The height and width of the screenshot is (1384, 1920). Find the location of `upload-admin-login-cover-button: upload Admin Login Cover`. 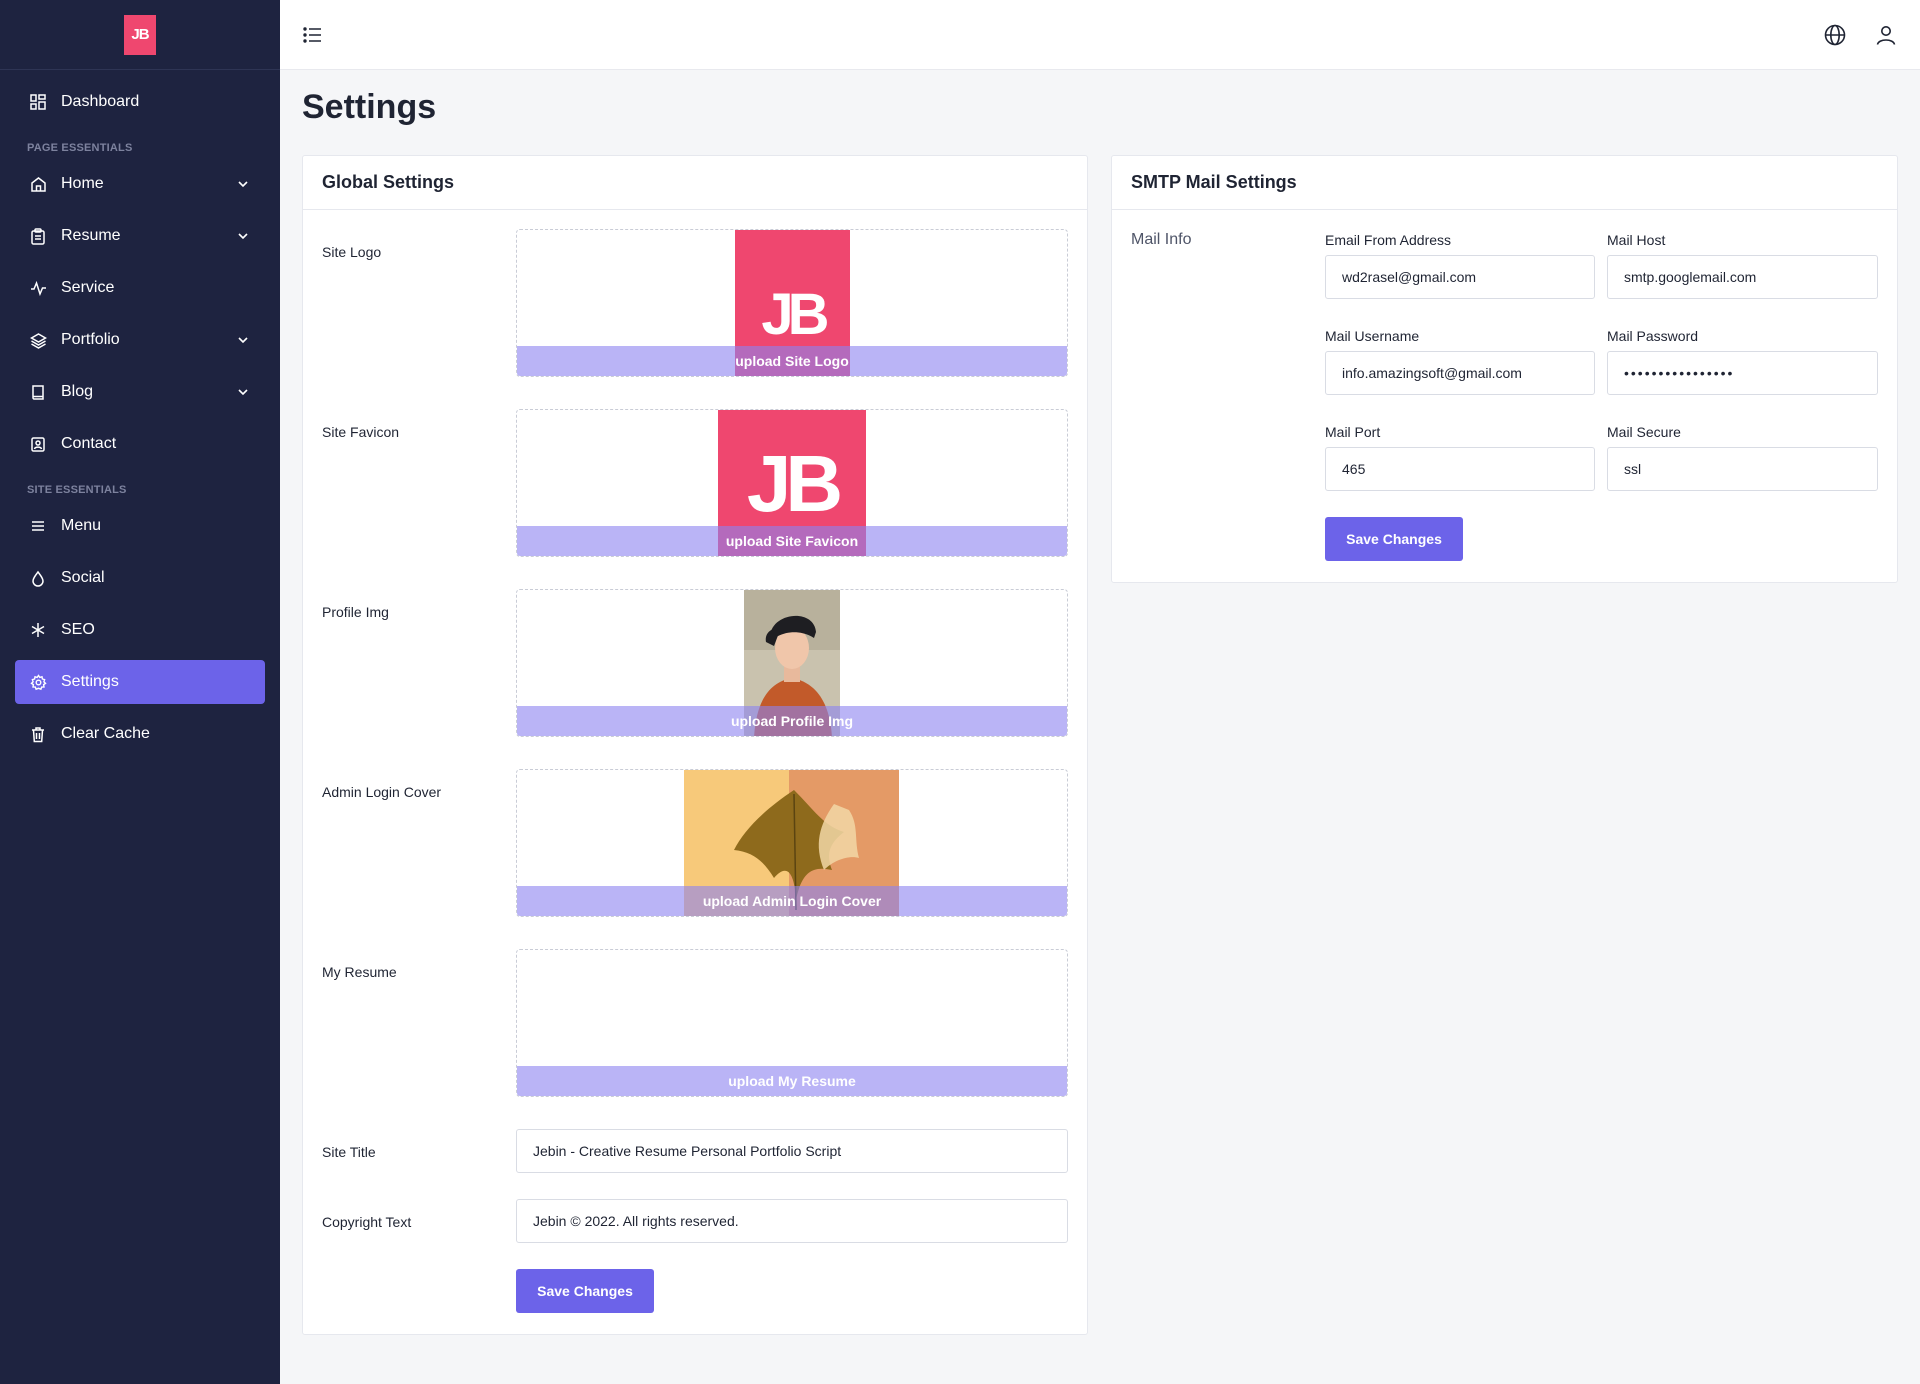

upload-admin-login-cover-button: upload Admin Login Cover is located at coordinates (792, 901).